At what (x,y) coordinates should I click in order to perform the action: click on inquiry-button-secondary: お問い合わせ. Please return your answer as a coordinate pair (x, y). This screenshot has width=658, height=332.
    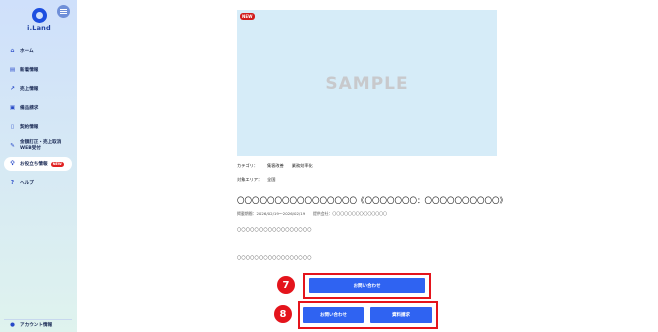
    Looking at the image, I should click on (333, 315).